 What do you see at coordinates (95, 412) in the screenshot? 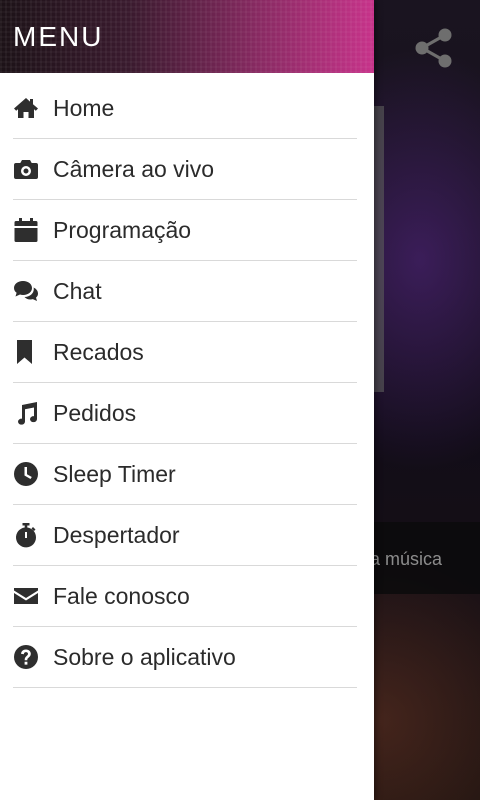
I see `menu-item-label: Pedidos` at bounding box center [95, 412].